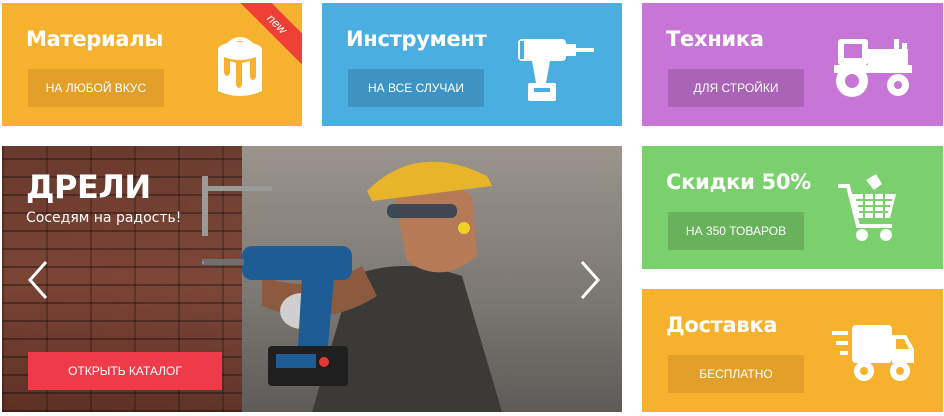 The width and height of the screenshot is (944, 416). What do you see at coordinates (152, 64) in the screenshot?
I see `tile-materials: Материалы НА ЛЮБОЙ ВКУС new` at bounding box center [152, 64].